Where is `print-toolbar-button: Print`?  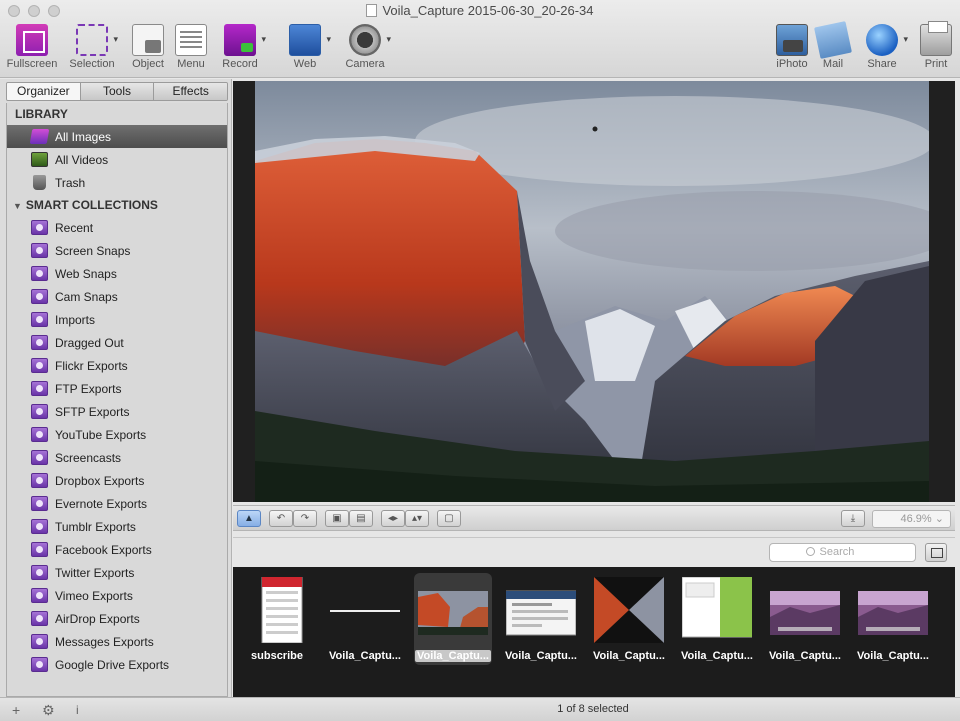
print-toolbar-button: Print is located at coordinates (934, 47).